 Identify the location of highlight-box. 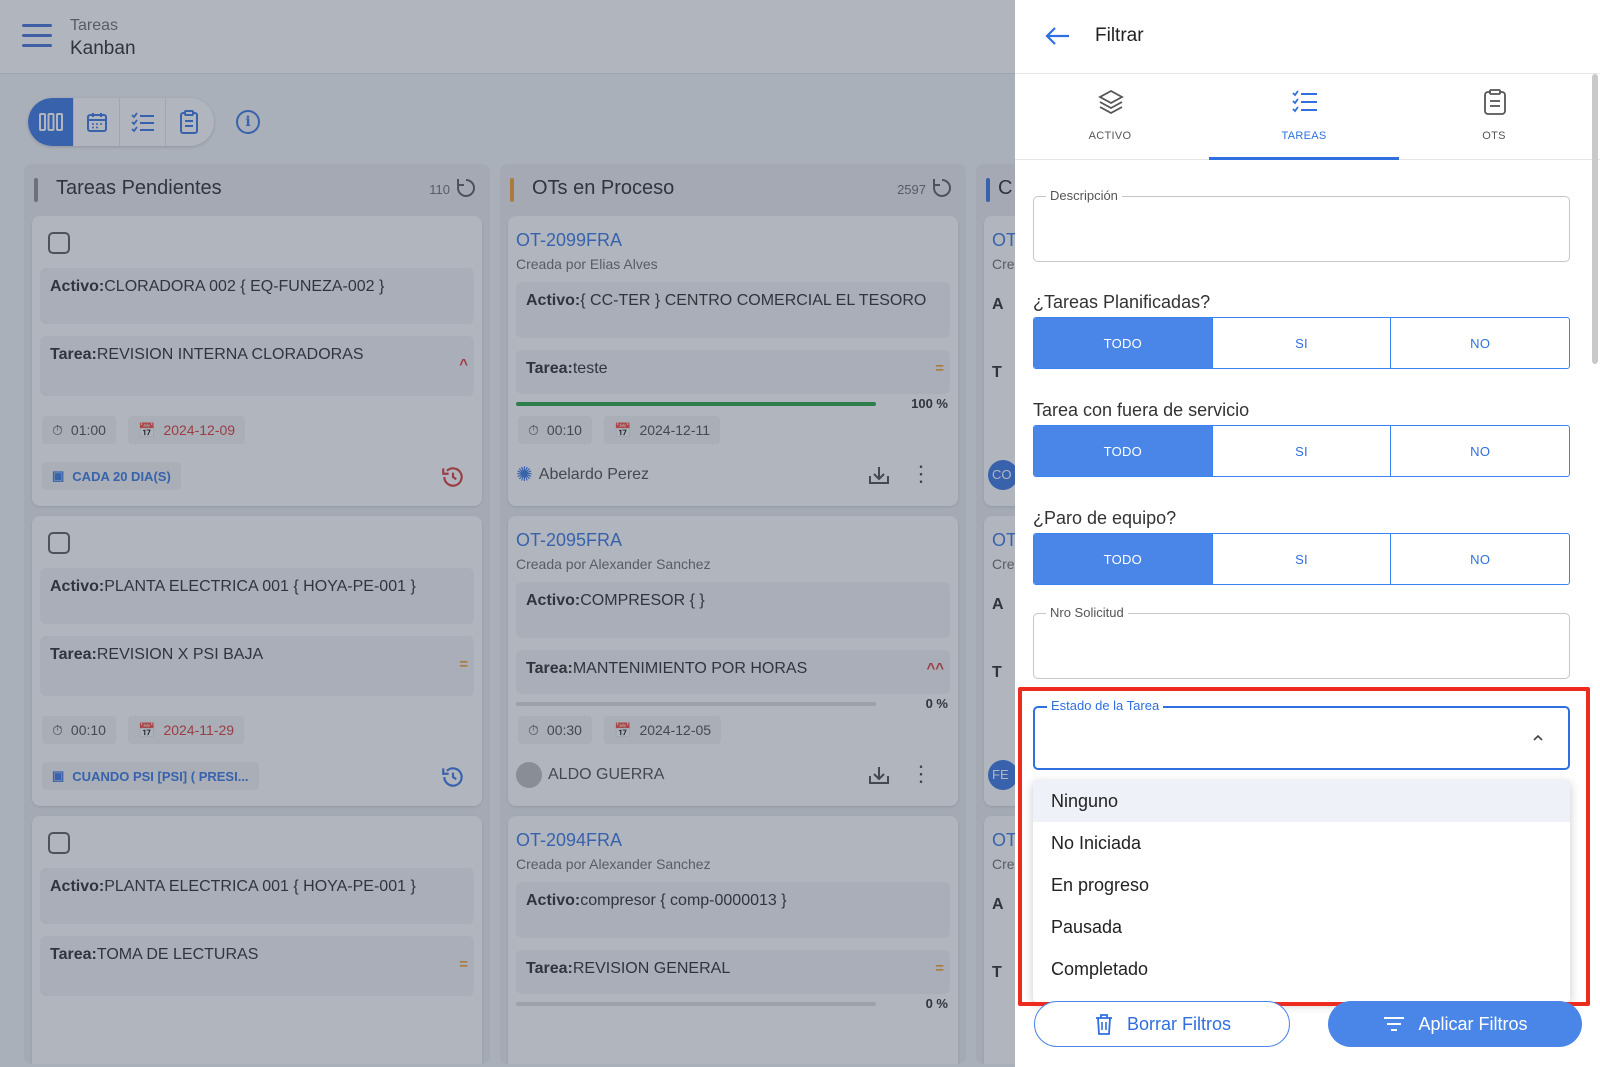
(1304, 846).